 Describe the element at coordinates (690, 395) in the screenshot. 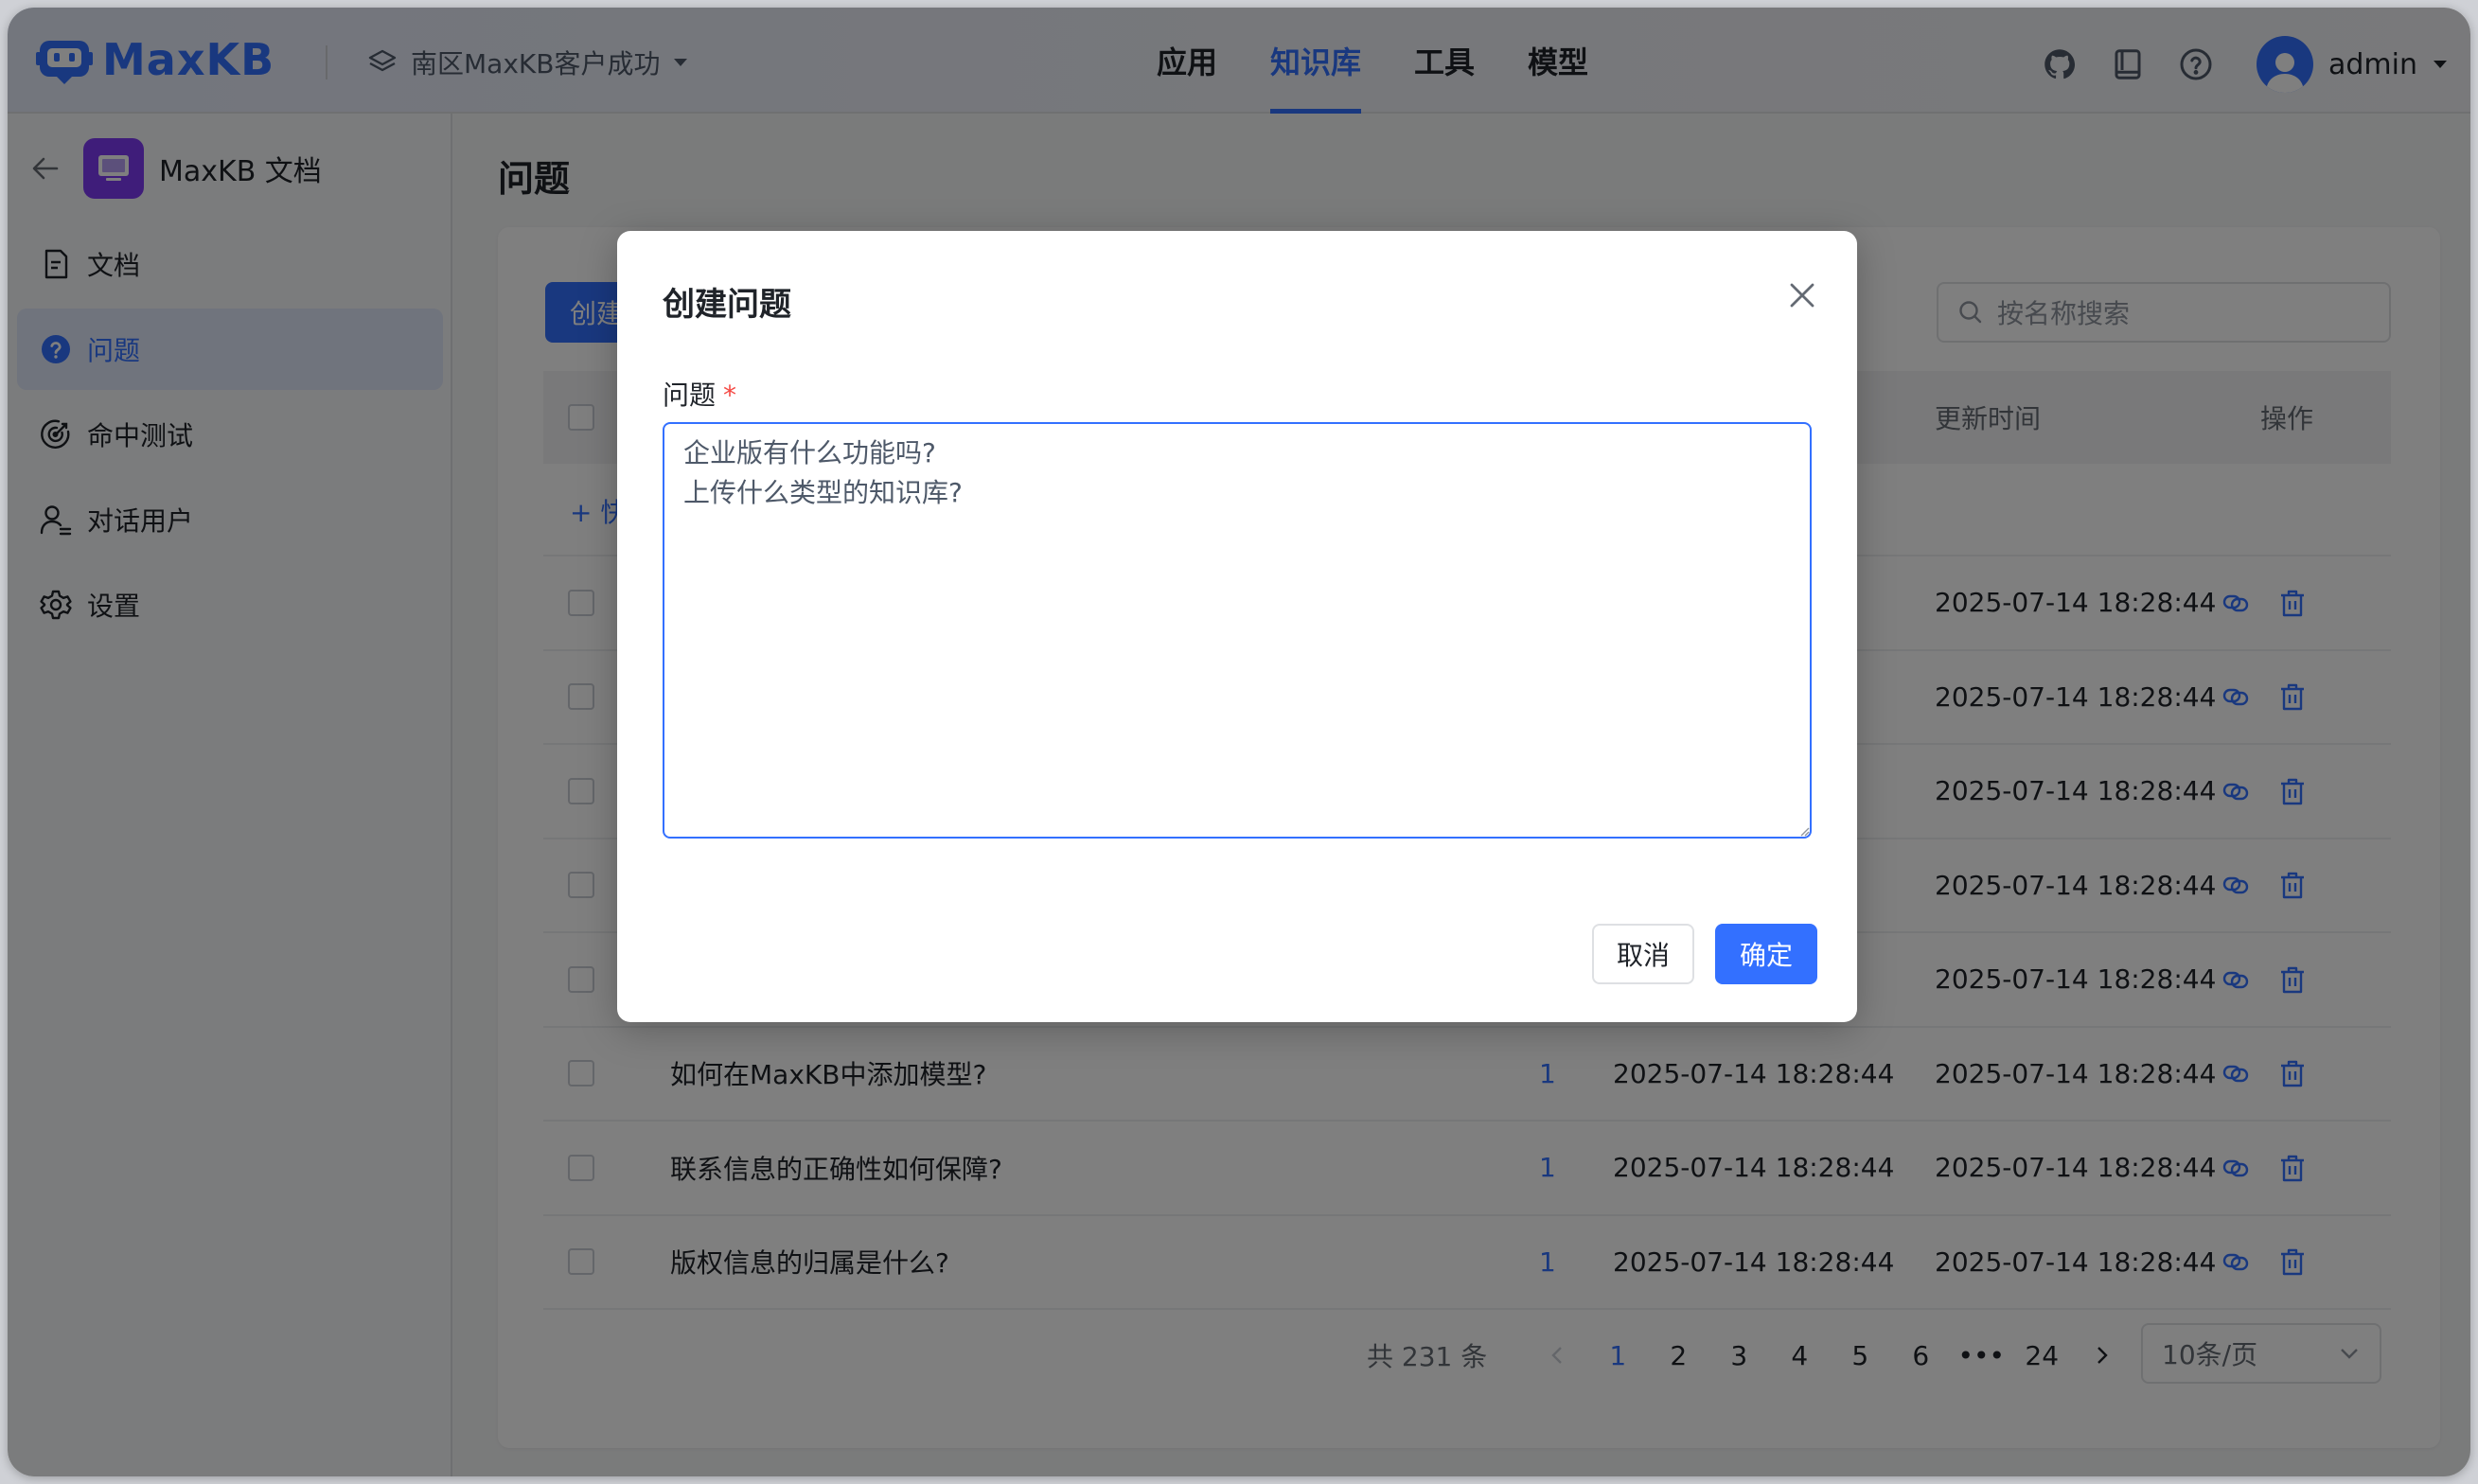

I see `field-label-text: 问题` at that location.